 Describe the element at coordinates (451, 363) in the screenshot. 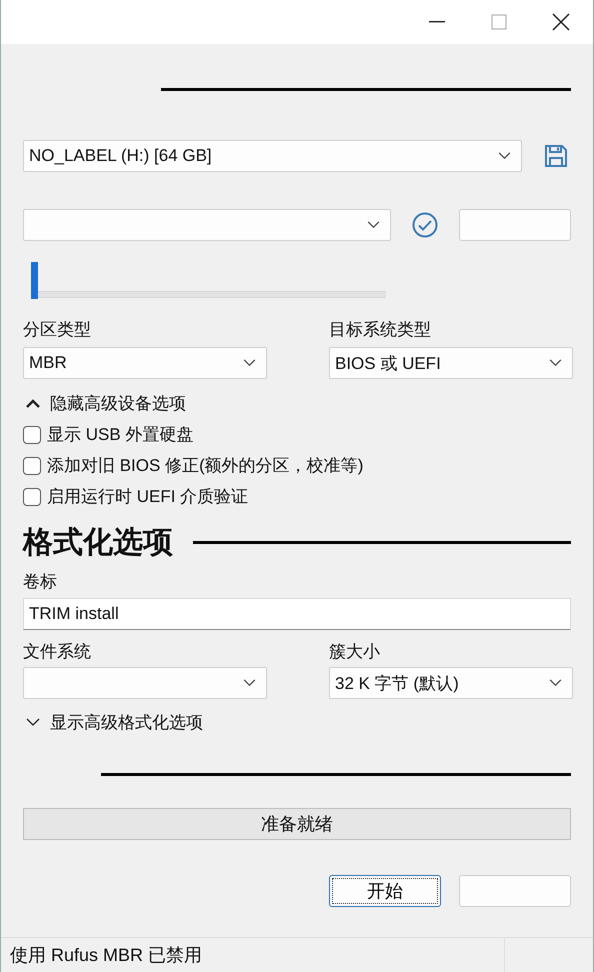

I see `target-system-dropdown: BIOS 或 UEFI` at that location.